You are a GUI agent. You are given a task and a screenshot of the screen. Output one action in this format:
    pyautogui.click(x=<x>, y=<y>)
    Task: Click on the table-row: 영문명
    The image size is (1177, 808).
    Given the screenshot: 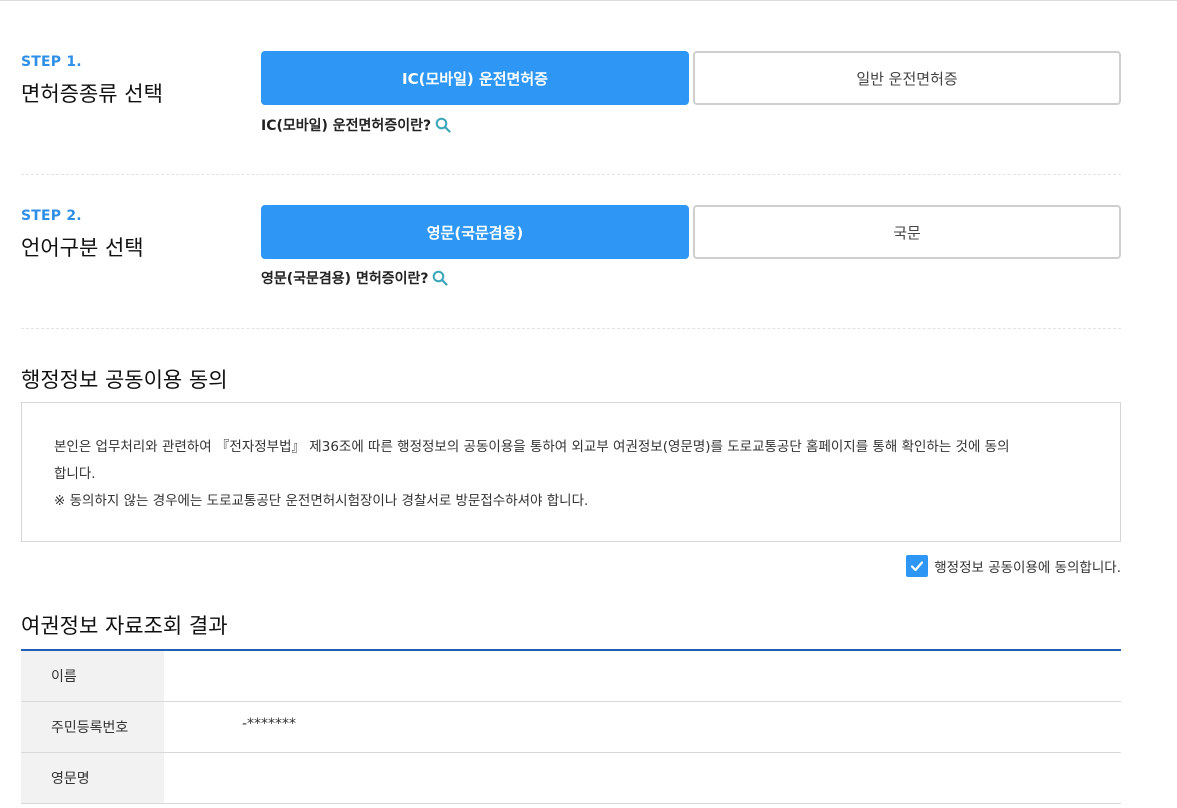 What is the action you would take?
    pyautogui.click(x=571, y=778)
    